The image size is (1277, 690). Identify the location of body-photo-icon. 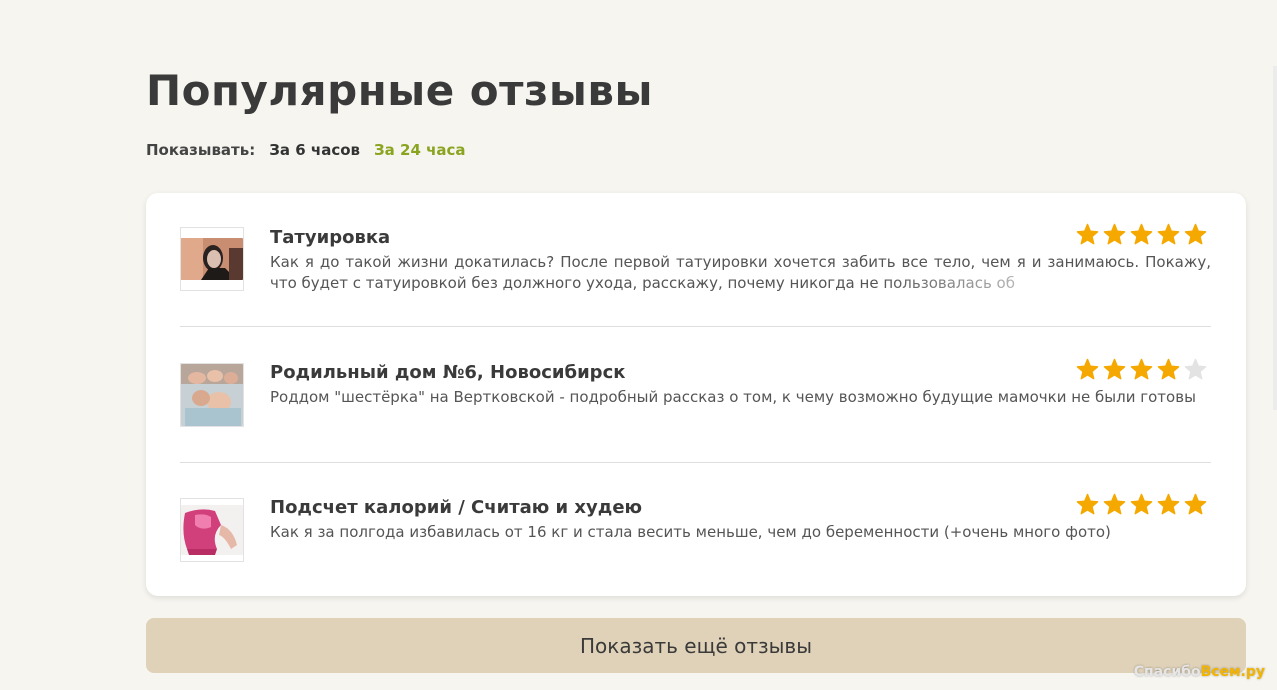
(212, 530).